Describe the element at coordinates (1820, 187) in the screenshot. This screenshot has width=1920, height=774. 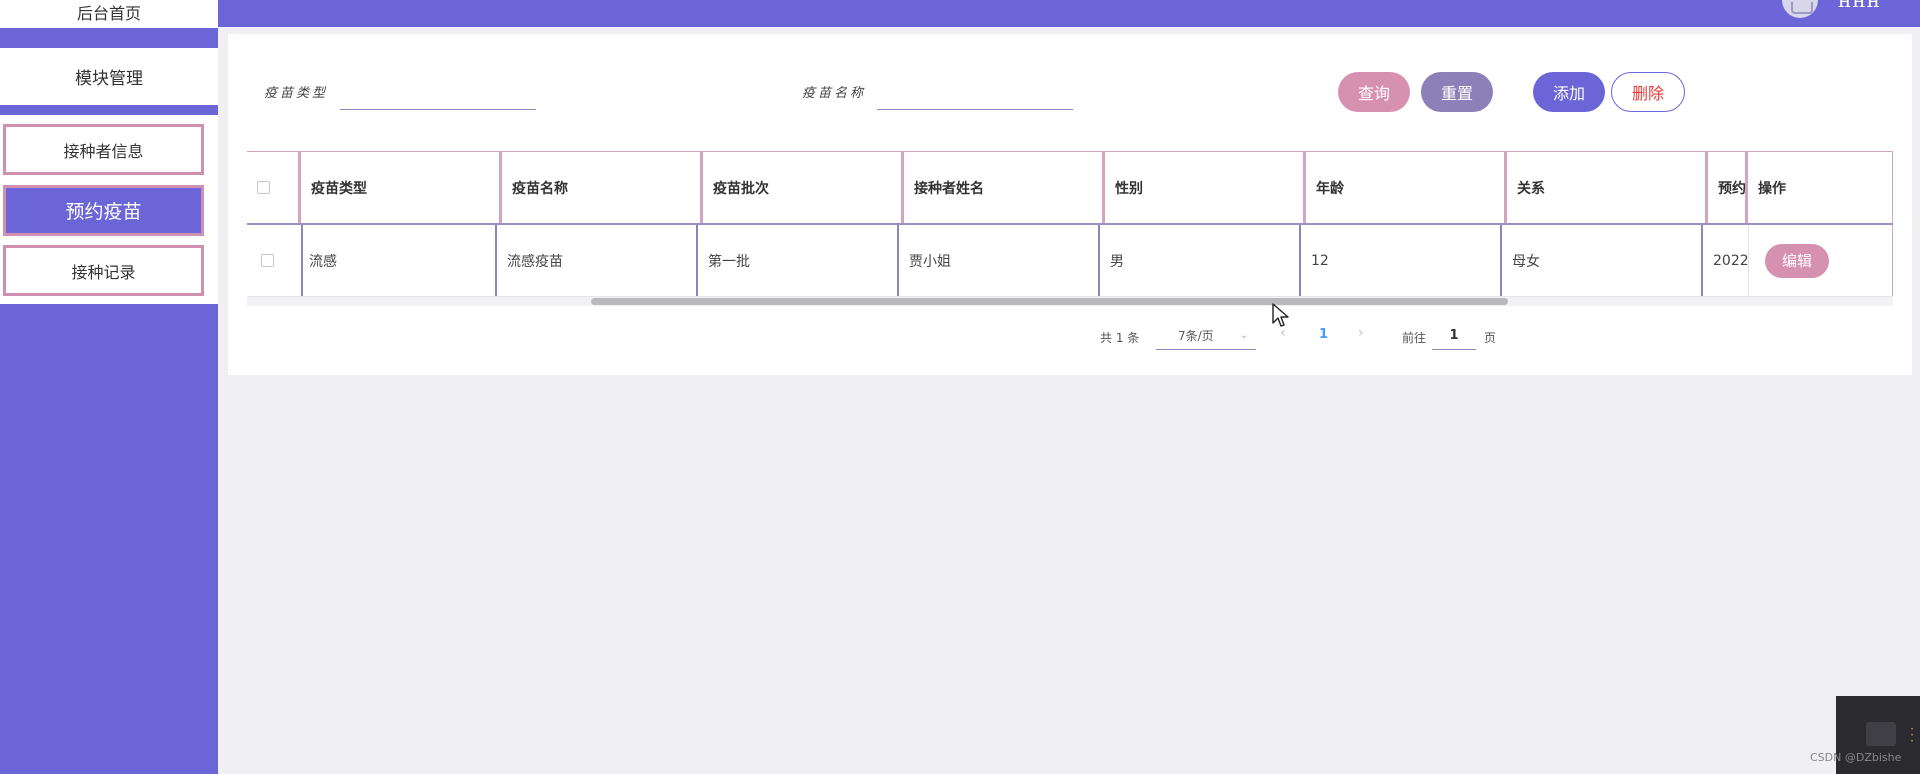
I see `header-actions: 操作` at that location.